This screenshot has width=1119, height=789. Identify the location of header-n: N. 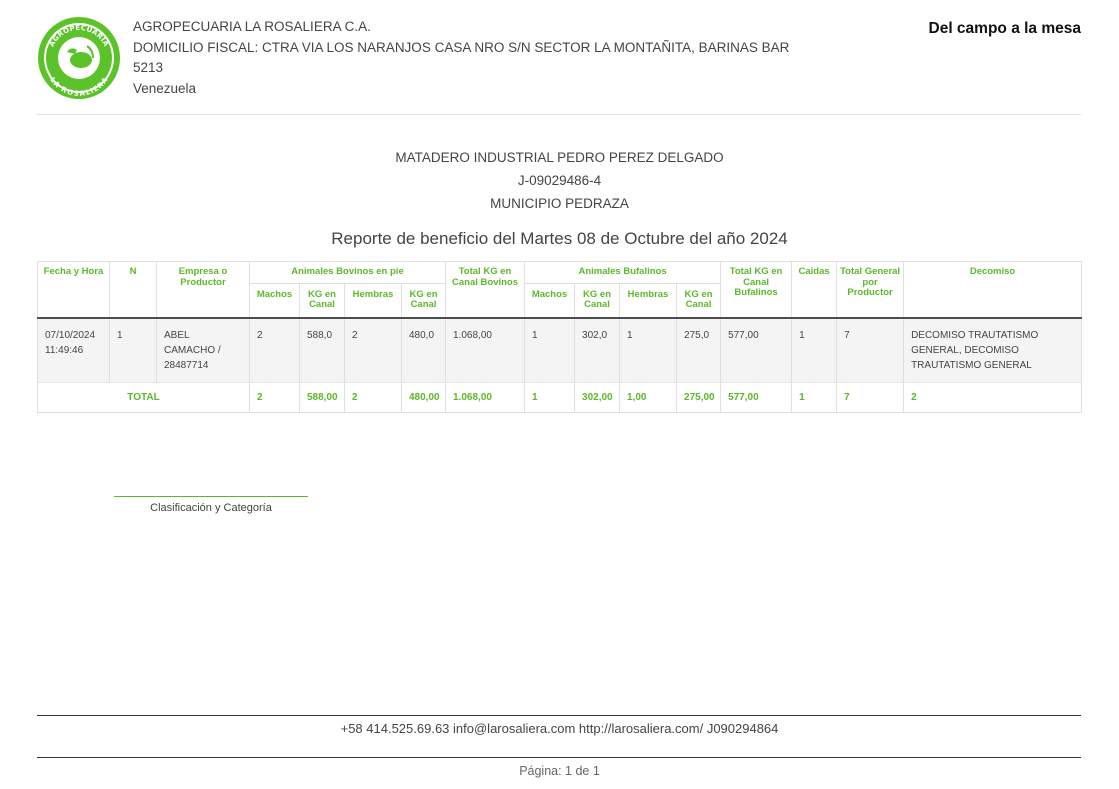
(133, 289).